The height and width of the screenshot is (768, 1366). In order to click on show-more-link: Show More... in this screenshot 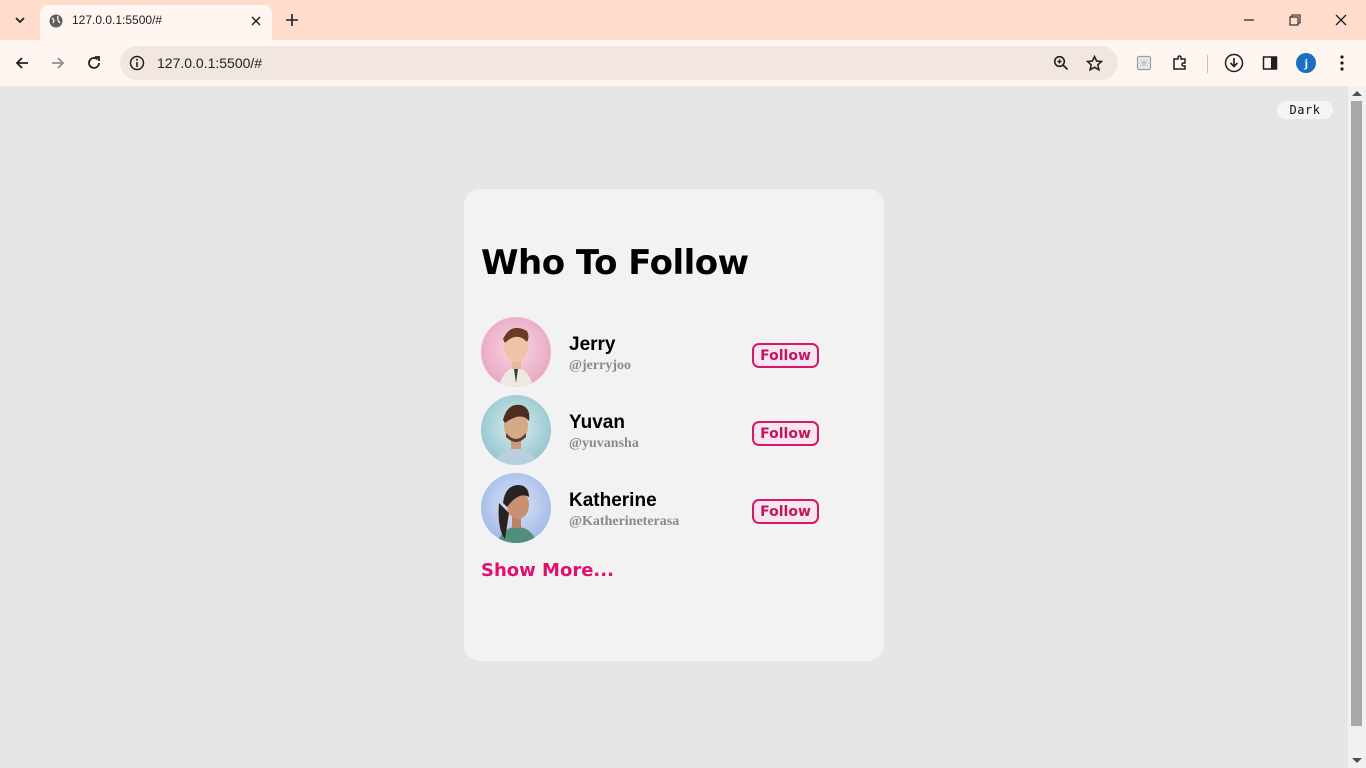, I will do `click(547, 570)`.